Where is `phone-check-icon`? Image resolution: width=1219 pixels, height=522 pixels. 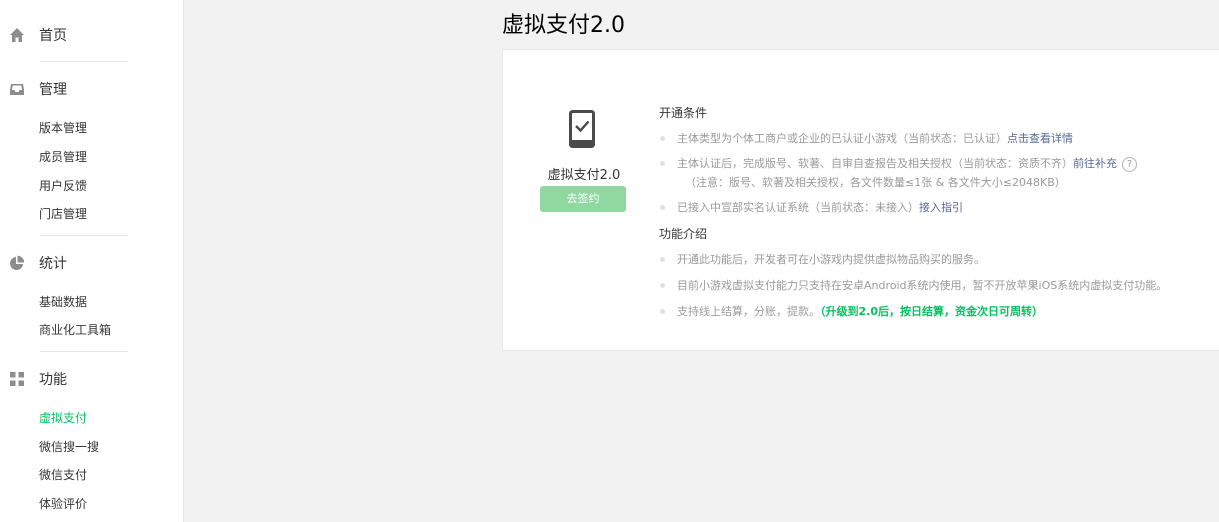
phone-check-icon is located at coordinates (582, 129).